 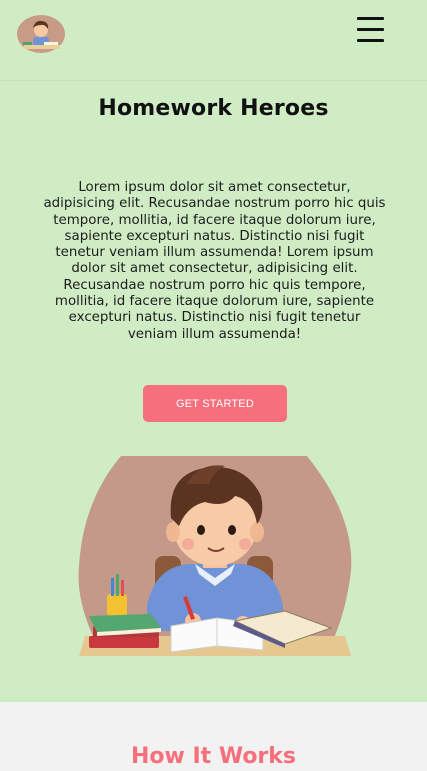 What do you see at coordinates (213, 756) in the screenshot?
I see `section-title: How It Works` at bounding box center [213, 756].